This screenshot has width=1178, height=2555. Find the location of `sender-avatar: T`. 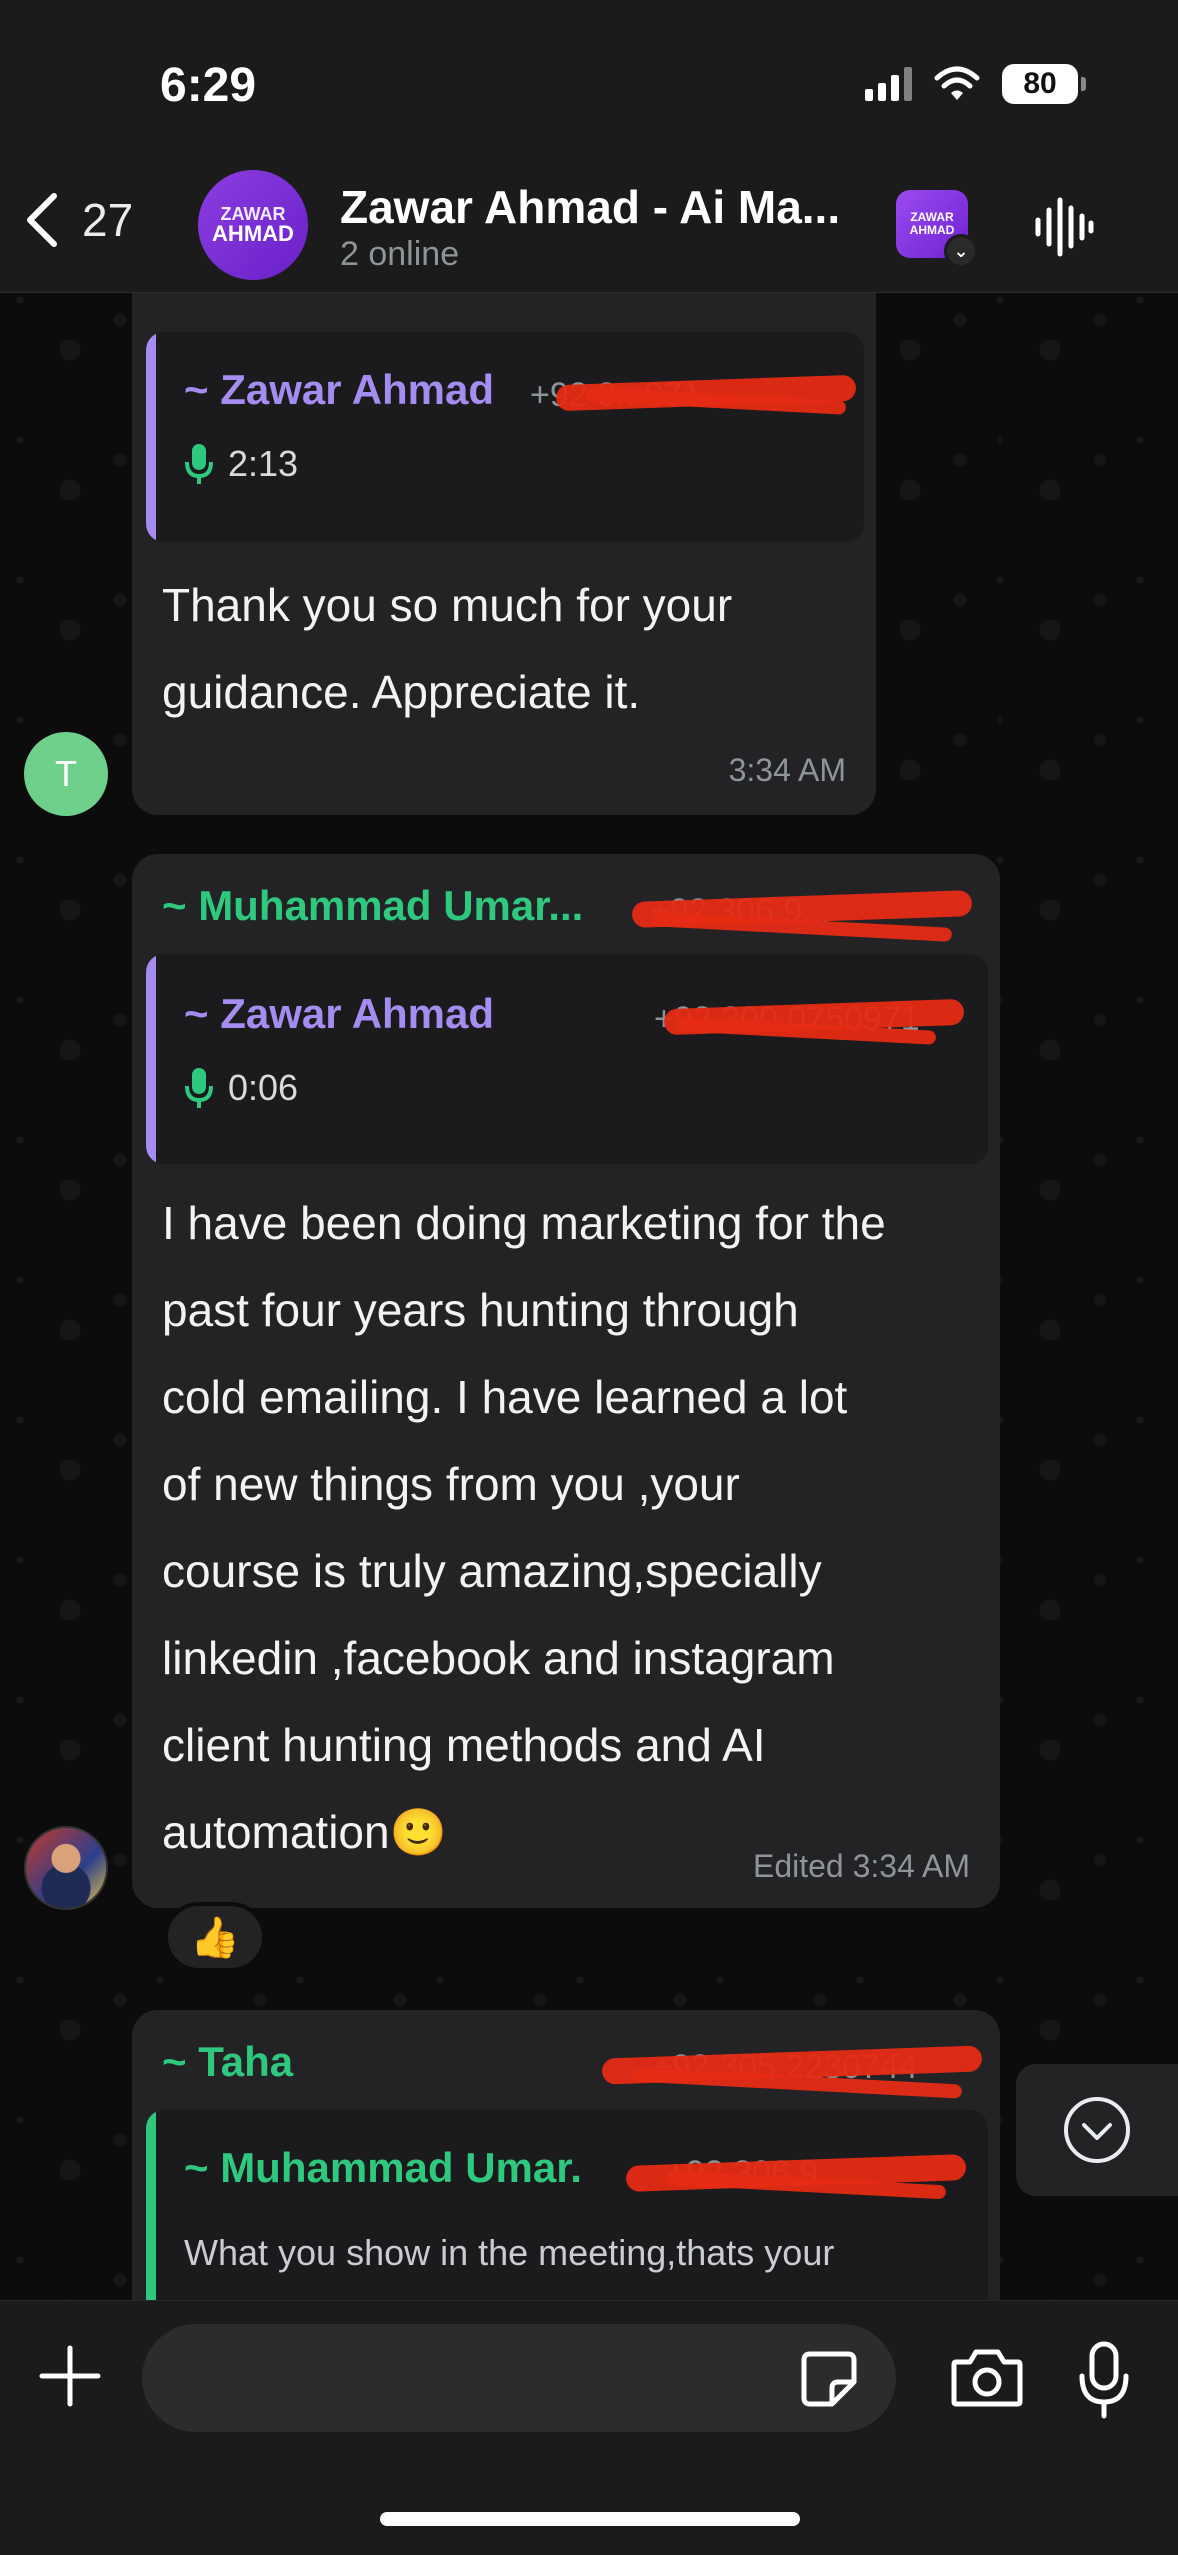

sender-avatar: T is located at coordinates (66, 774).